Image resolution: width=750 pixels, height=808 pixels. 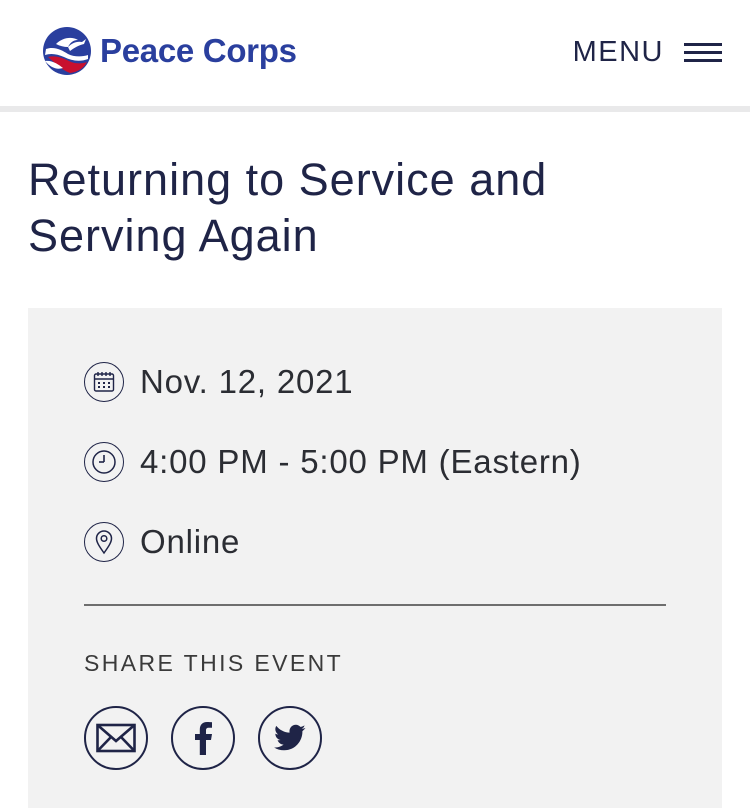 What do you see at coordinates (361, 461) in the screenshot?
I see `event-time: 4:00 PM - 5:00 PM (Eastern)` at bounding box center [361, 461].